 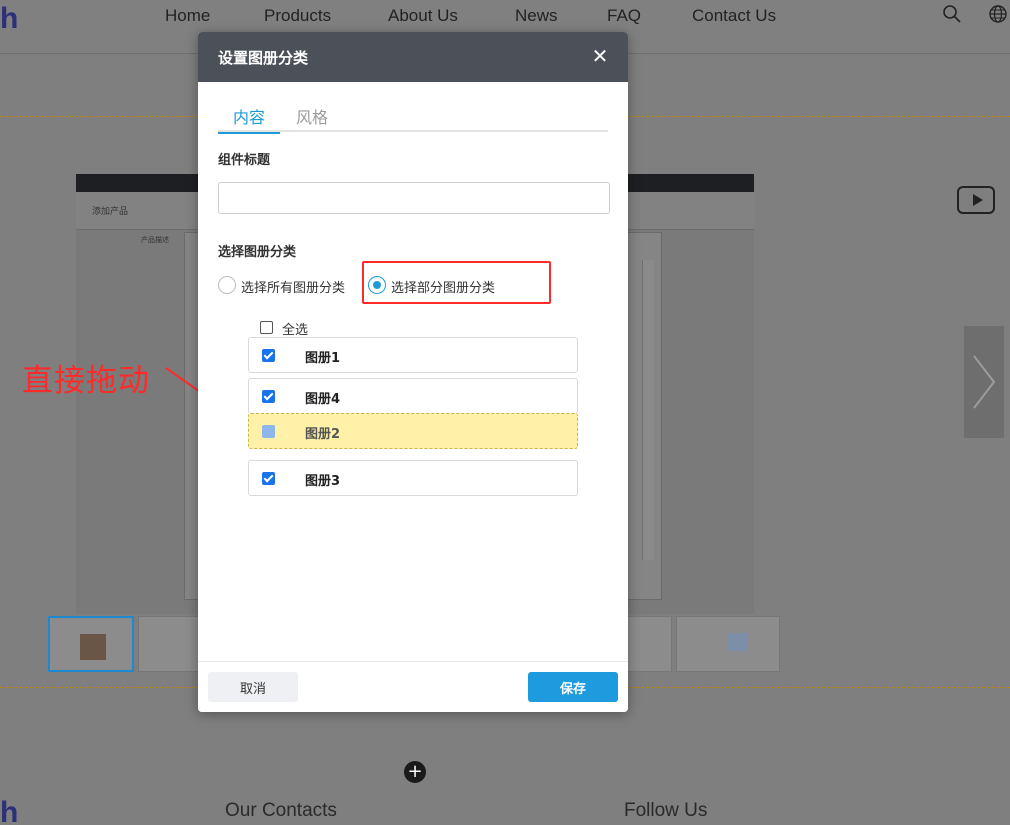 What do you see at coordinates (253, 687) in the screenshot?
I see `cancel-button: 取消` at bounding box center [253, 687].